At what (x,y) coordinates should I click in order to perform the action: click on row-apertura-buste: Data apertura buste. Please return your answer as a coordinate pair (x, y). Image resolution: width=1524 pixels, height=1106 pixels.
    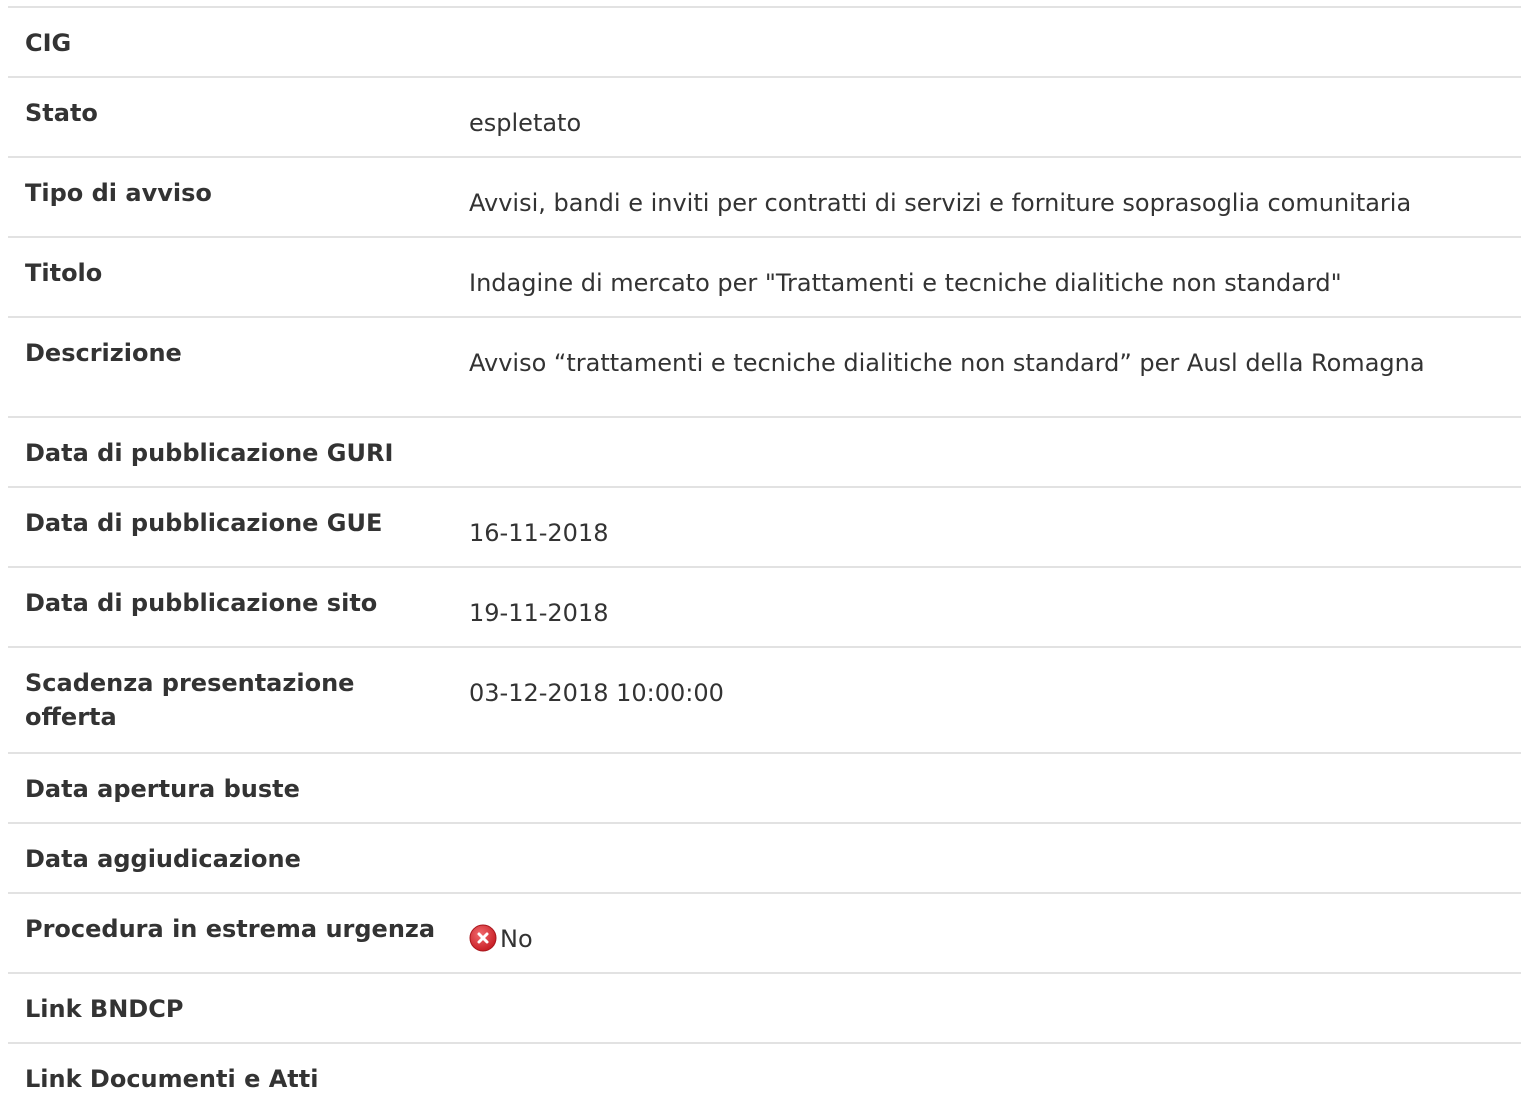
    Looking at the image, I should click on (764, 787).